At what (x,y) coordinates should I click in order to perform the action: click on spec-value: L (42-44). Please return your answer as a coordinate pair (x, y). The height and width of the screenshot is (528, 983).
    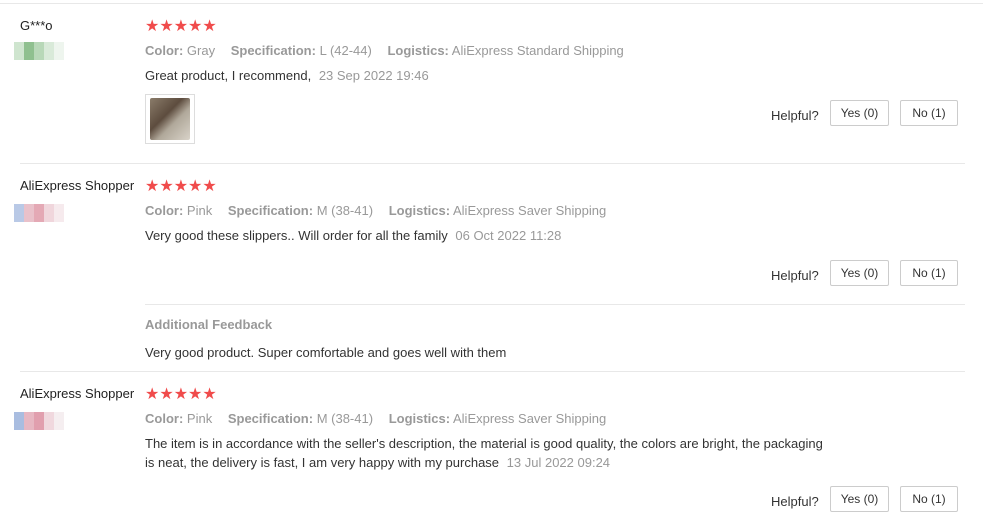
    Looking at the image, I should click on (345, 50).